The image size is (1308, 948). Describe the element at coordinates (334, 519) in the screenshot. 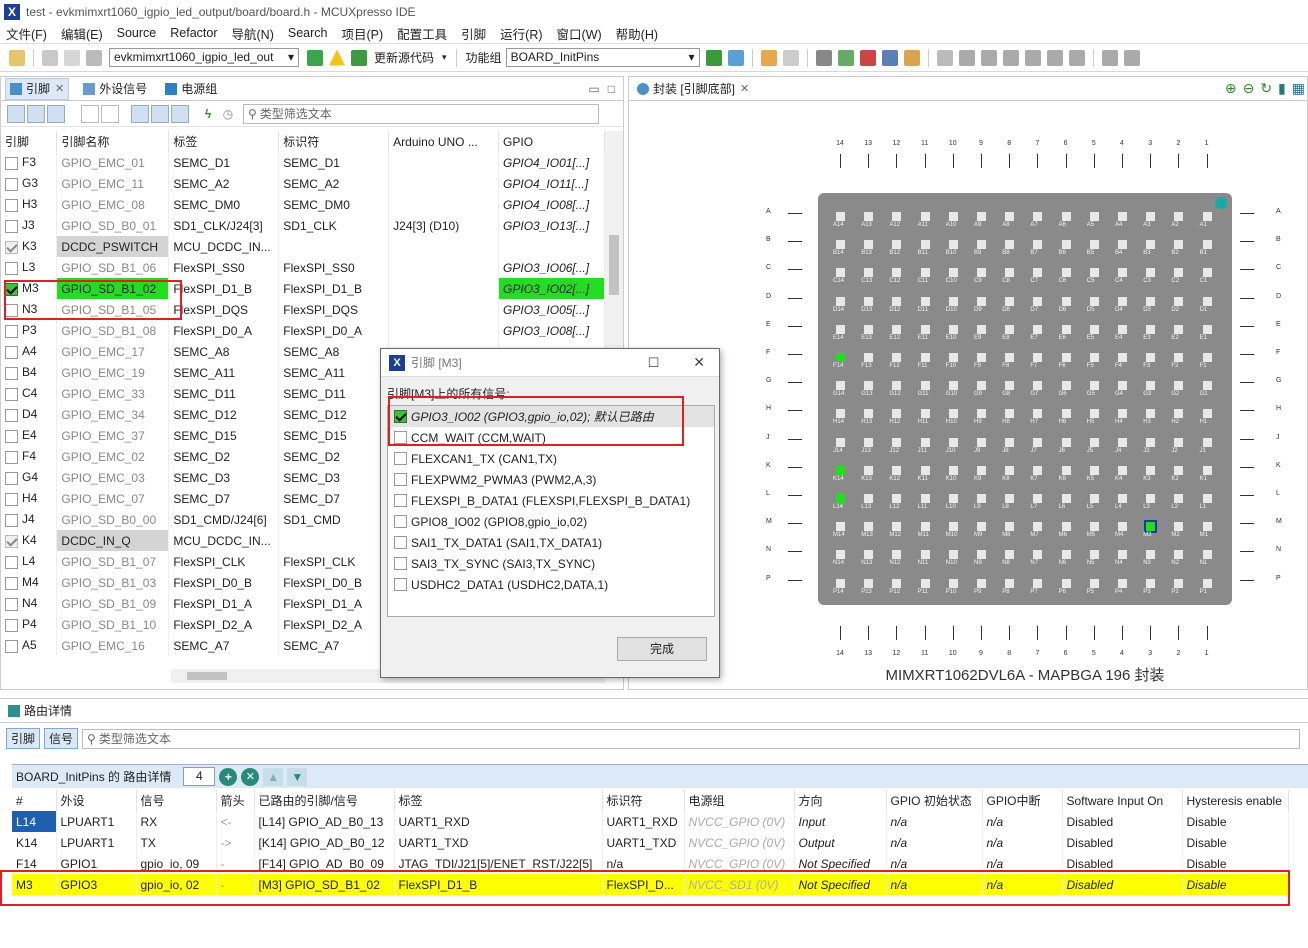

I see `identifier-cell: SD1_CMD` at that location.